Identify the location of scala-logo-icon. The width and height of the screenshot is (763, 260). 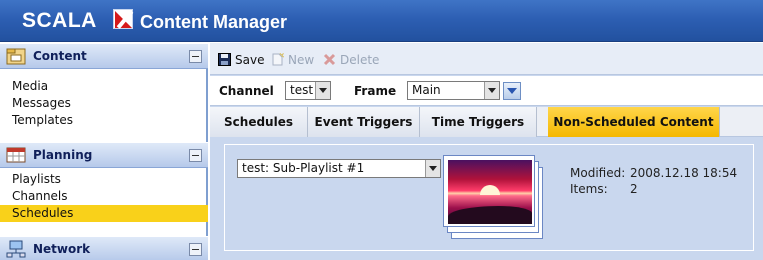
(123, 19).